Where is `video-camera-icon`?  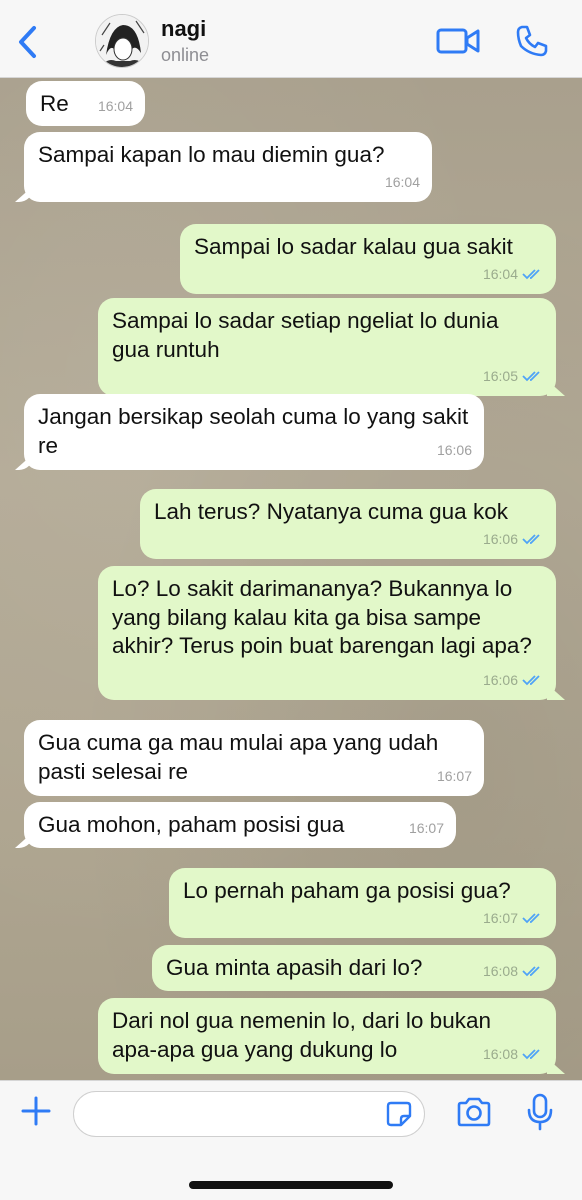 video-camera-icon is located at coordinates (458, 41).